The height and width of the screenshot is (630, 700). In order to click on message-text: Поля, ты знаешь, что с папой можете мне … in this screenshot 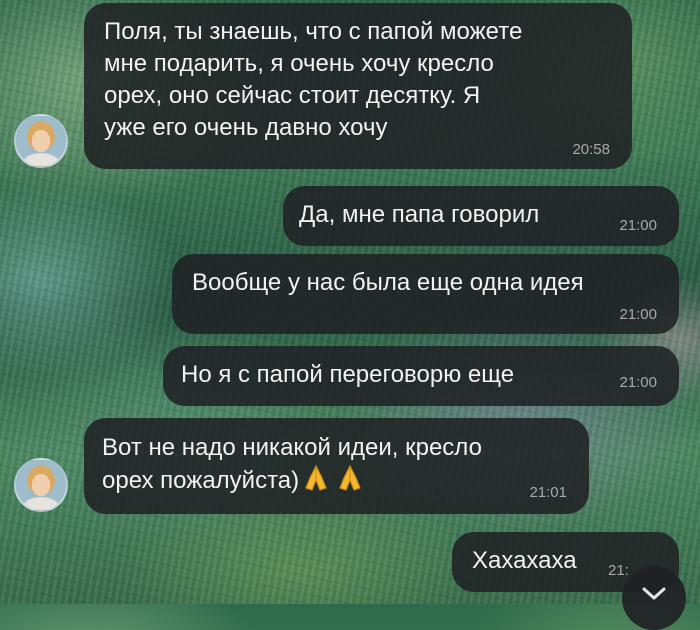, I will do `click(313, 79)`.